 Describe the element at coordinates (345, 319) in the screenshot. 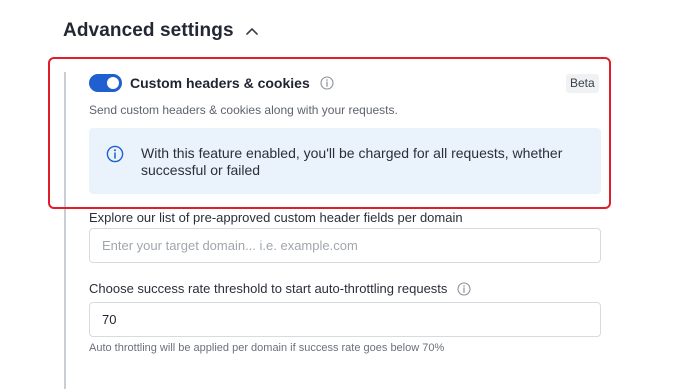

I see `threshold-input` at that location.